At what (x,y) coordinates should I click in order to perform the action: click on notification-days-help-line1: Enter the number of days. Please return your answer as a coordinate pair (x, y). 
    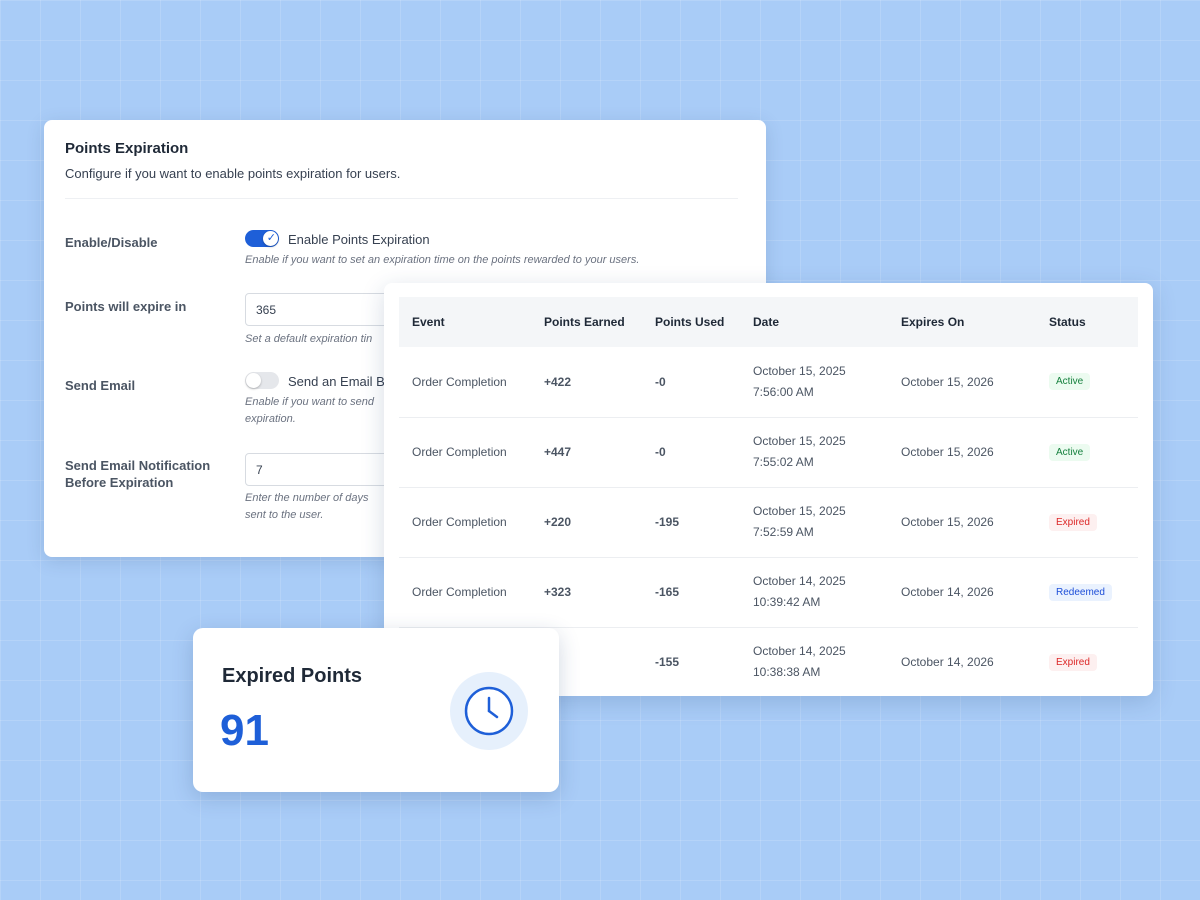
    Looking at the image, I should click on (307, 498).